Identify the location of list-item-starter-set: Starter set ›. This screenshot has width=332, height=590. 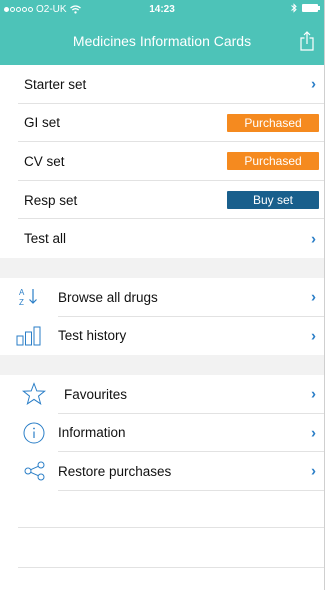
(162, 84).